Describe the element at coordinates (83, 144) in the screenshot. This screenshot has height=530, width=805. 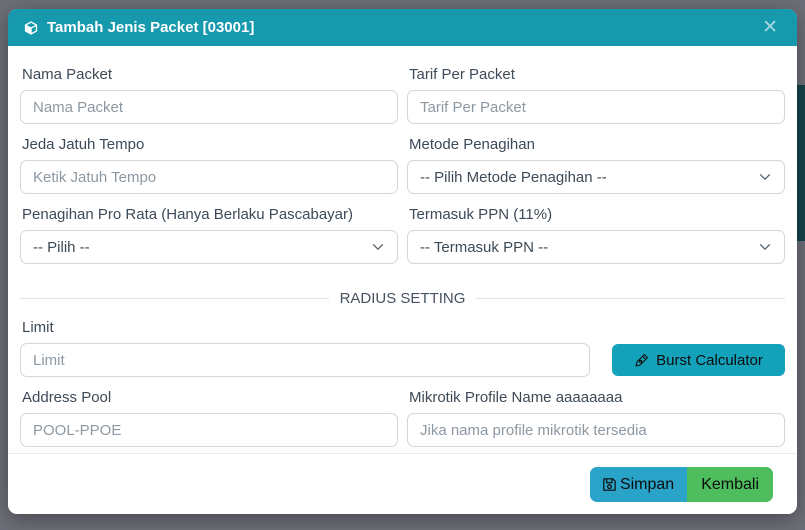
I see `jeda-jatuh-tempo-label: Jeda Jatuh Tempo` at that location.